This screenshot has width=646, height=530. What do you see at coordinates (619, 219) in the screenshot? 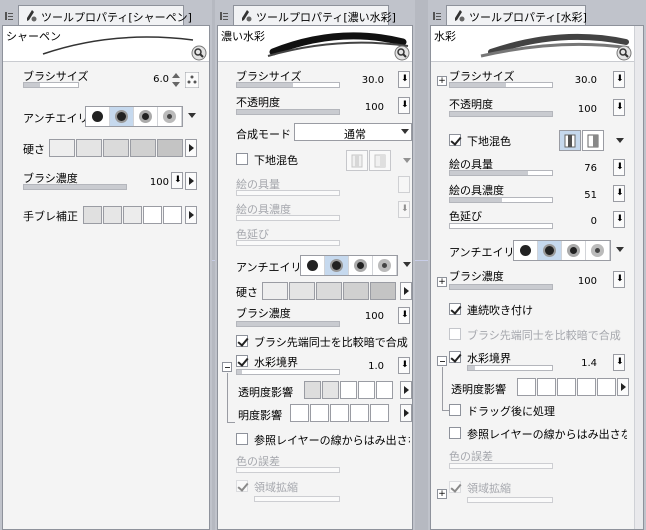
I see `color-stretch-spin-button: ⬇` at bounding box center [619, 219].